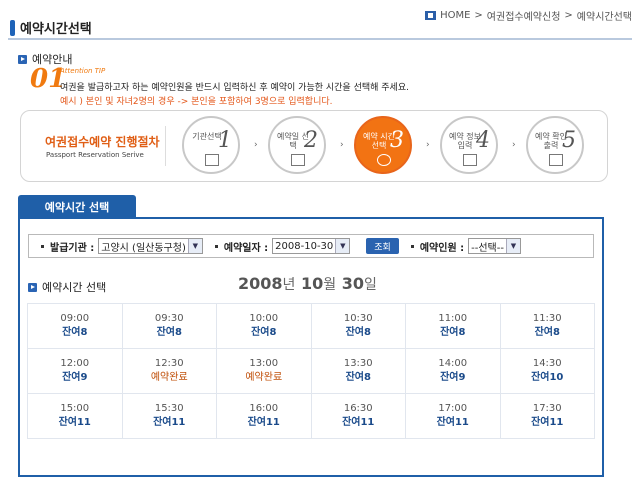 This screenshot has height=482, width=640. I want to click on slot-time: 13:30, so click(358, 363).